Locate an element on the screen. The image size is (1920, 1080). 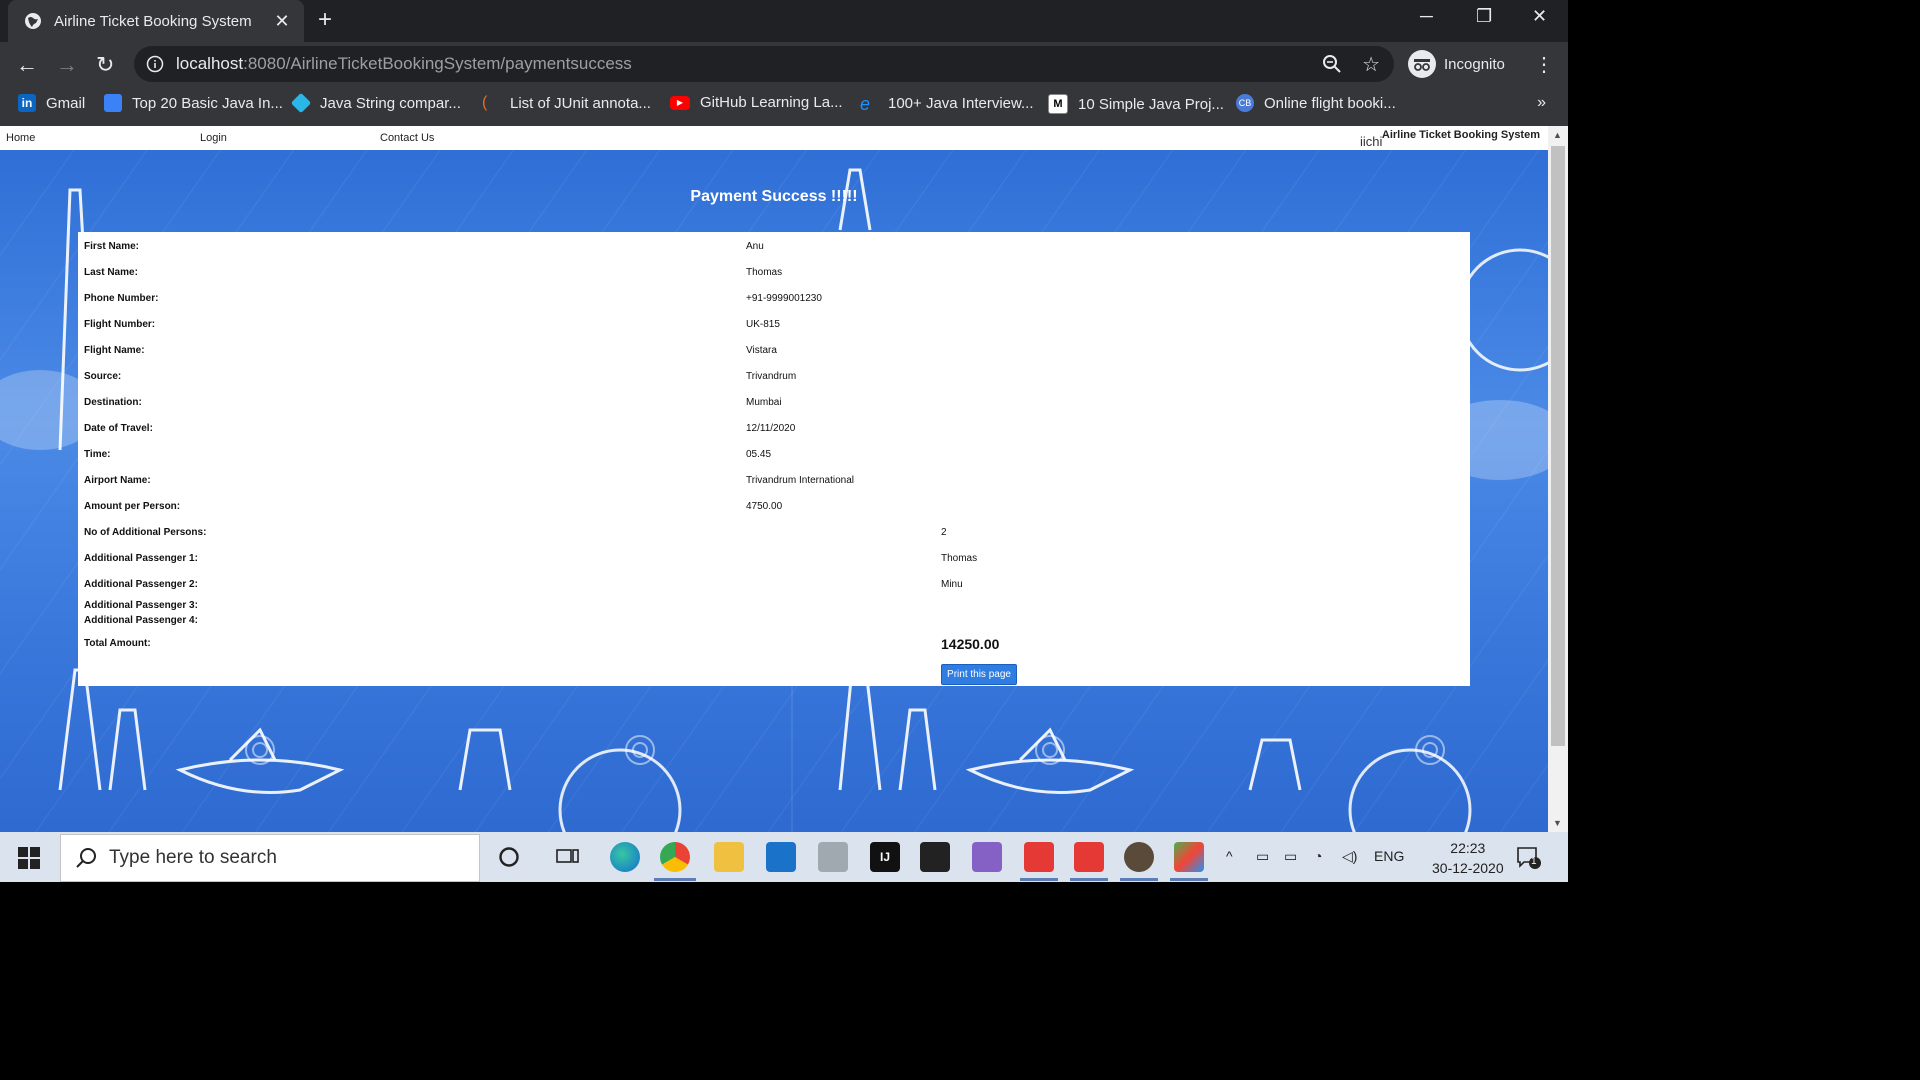
notification-center-icon: 1 is located at coordinates (1529, 860).